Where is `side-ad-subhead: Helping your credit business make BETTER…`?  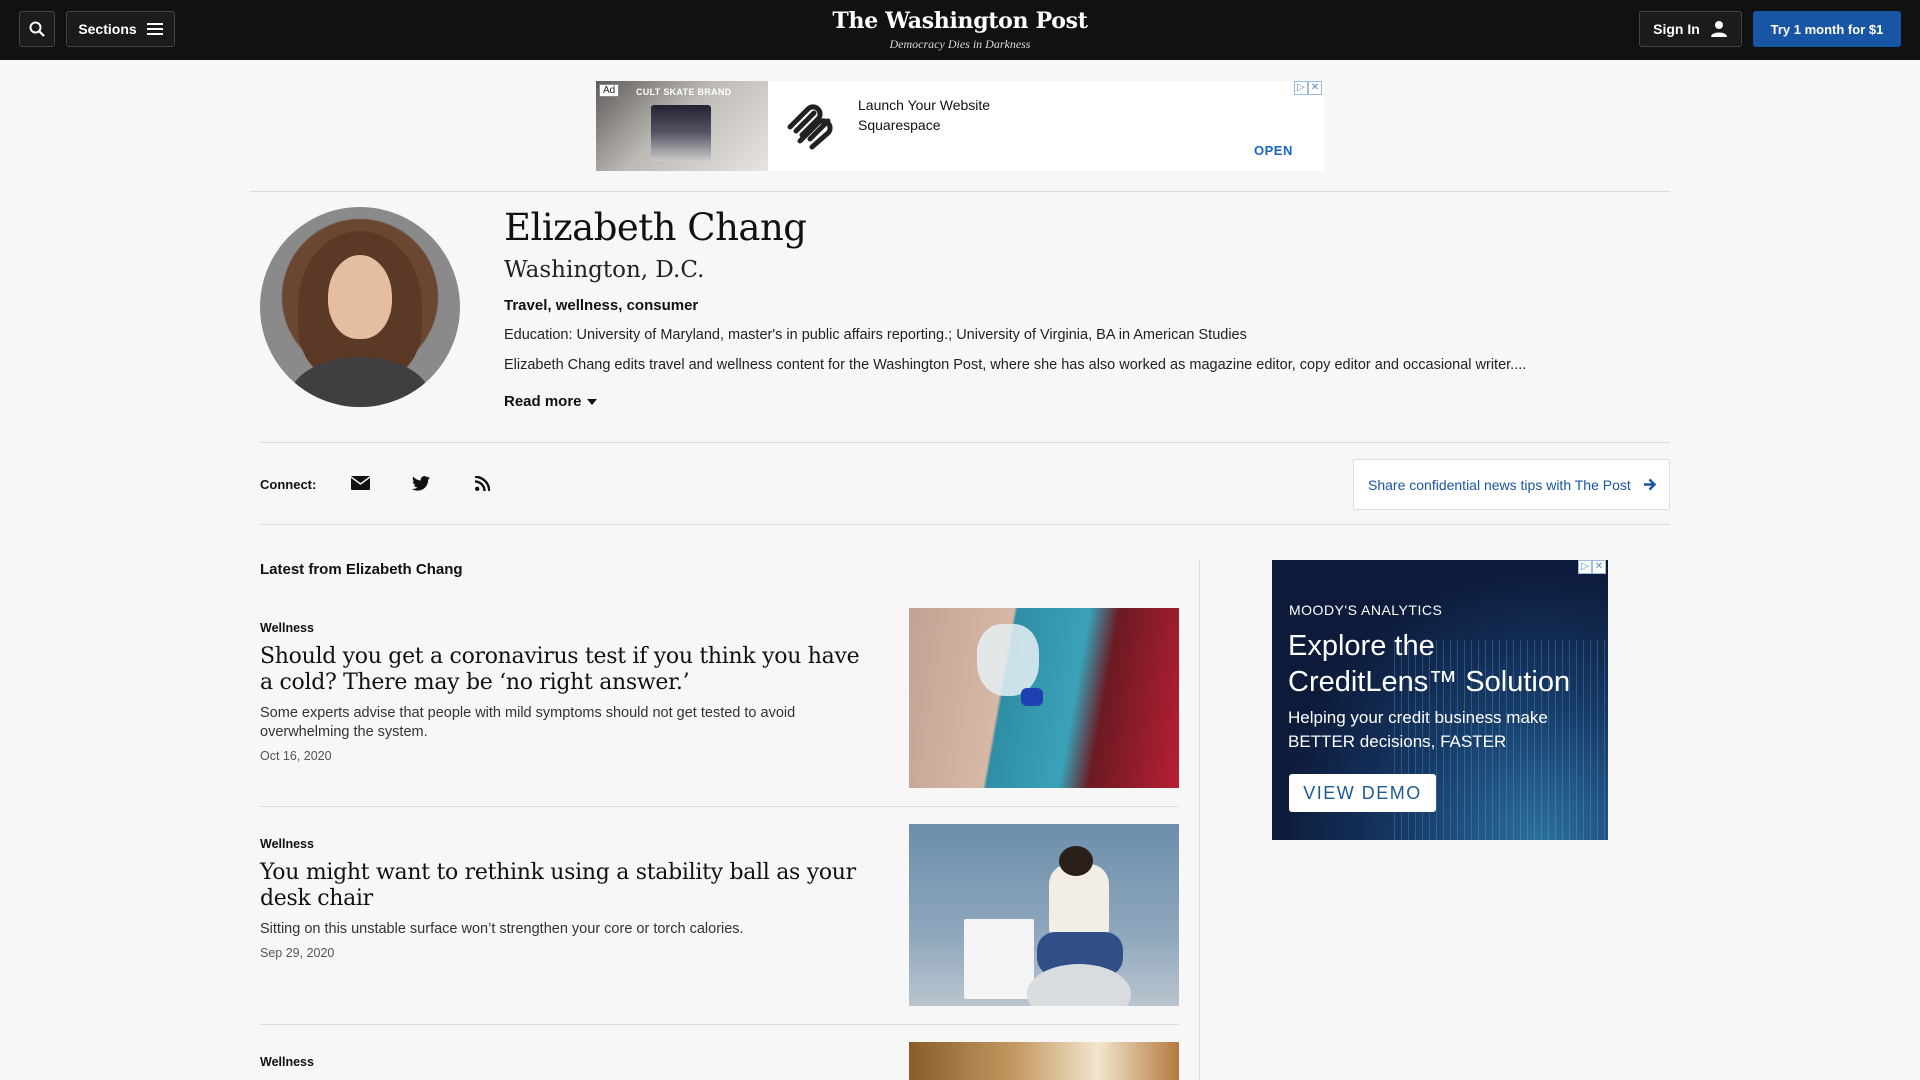 side-ad-subhead: Helping your credit business make BETTER… is located at coordinates (1418, 729).